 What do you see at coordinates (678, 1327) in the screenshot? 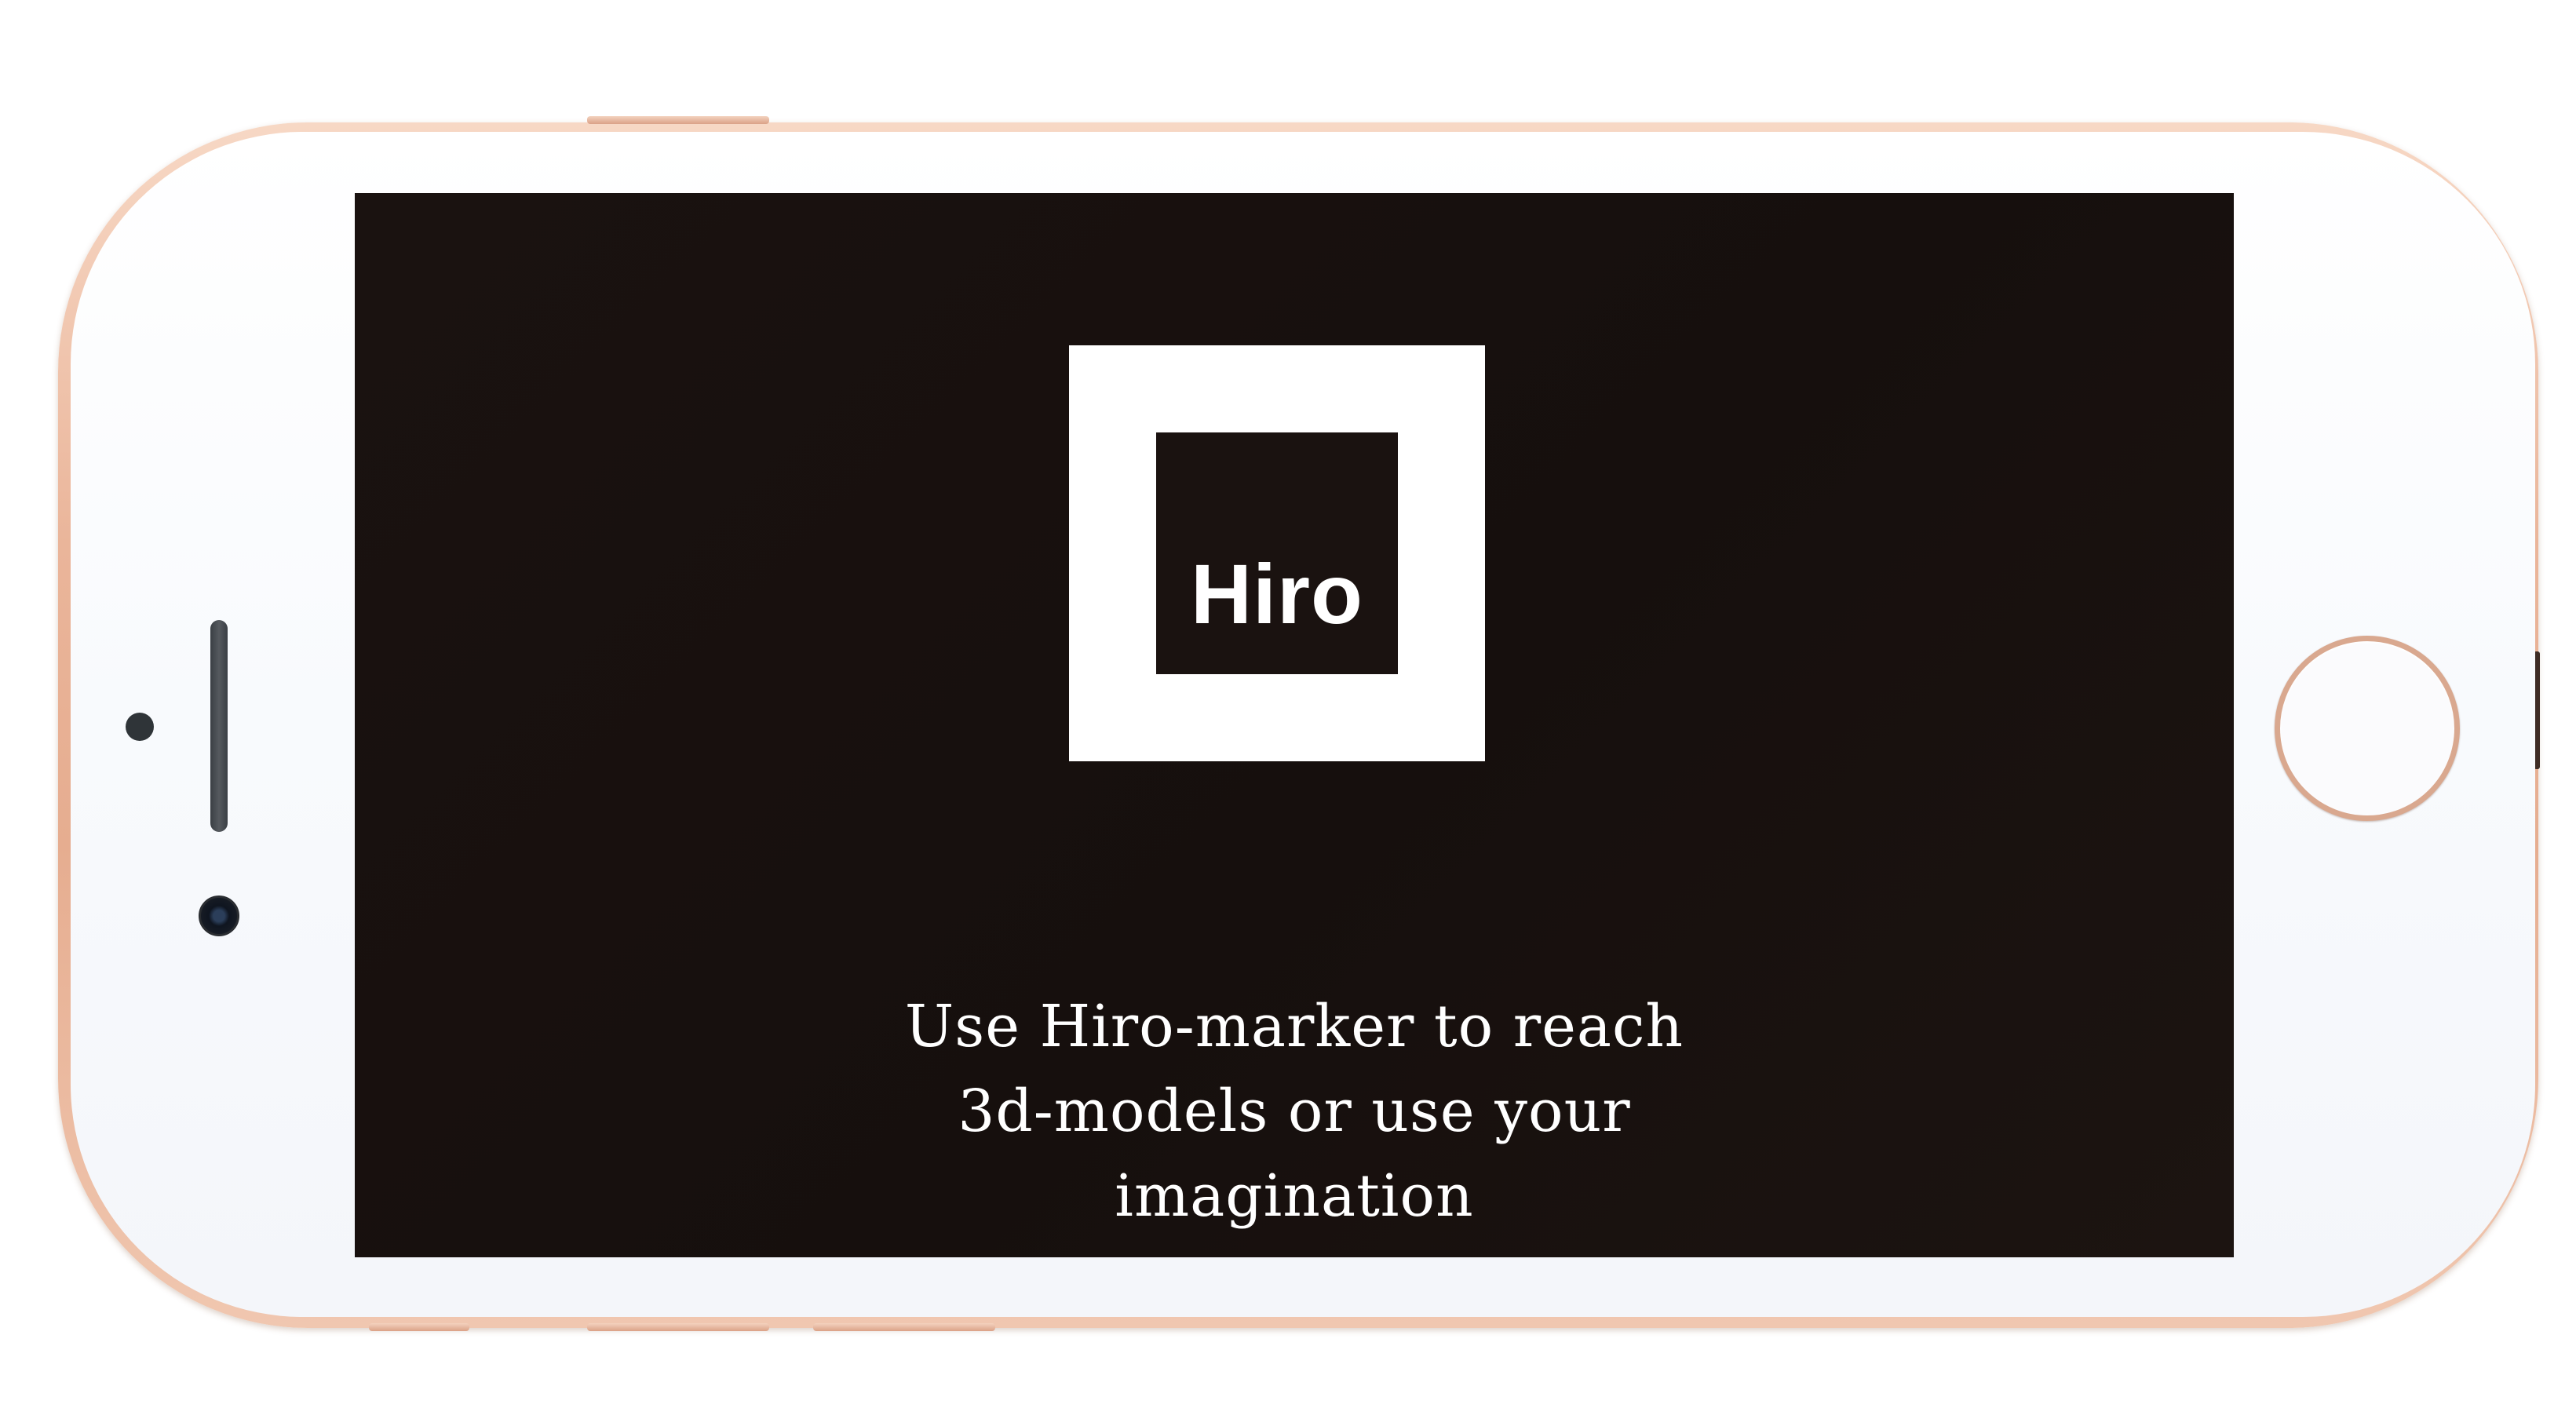
I see `volume-up-button` at bounding box center [678, 1327].